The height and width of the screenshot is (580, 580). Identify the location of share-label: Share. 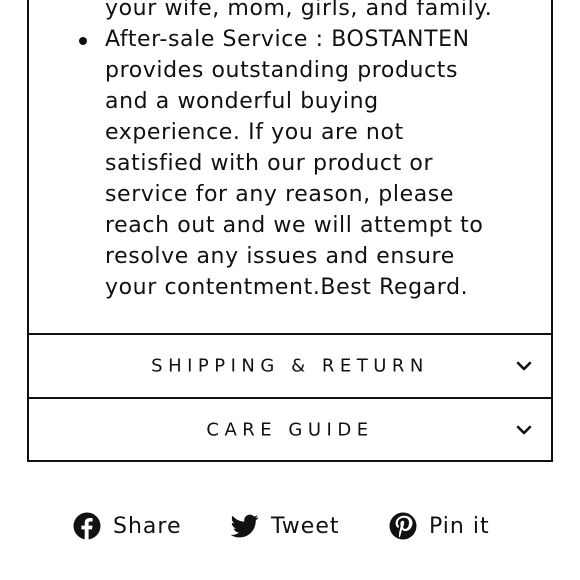
(147, 526).